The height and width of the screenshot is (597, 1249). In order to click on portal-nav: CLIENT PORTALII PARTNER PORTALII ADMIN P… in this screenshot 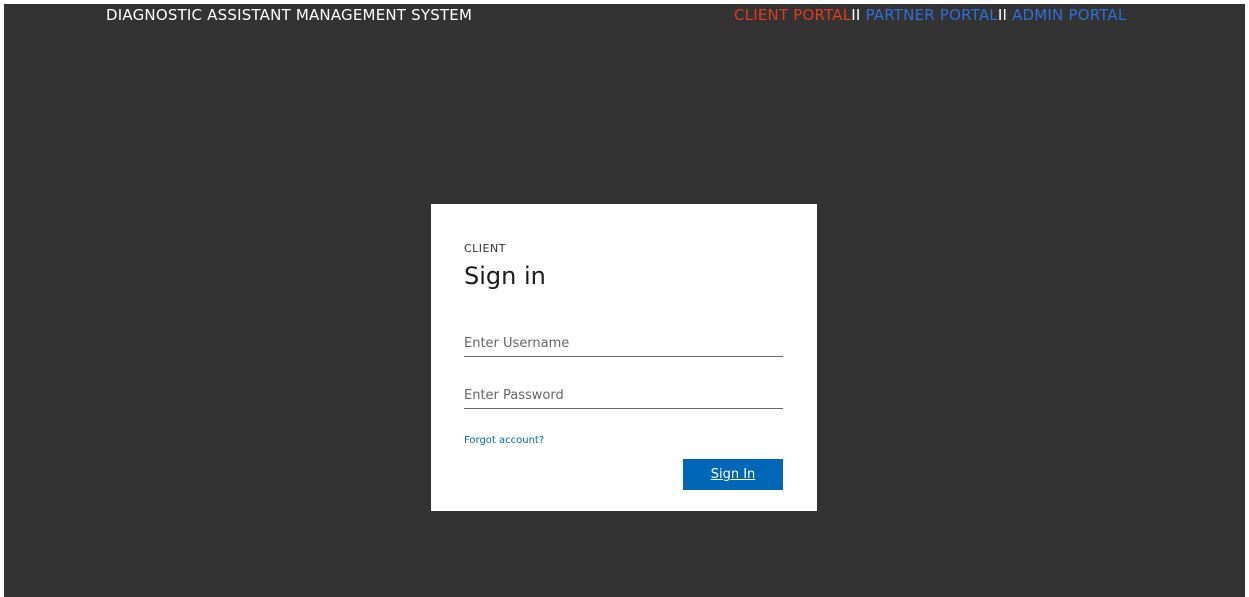, I will do `click(930, 15)`.